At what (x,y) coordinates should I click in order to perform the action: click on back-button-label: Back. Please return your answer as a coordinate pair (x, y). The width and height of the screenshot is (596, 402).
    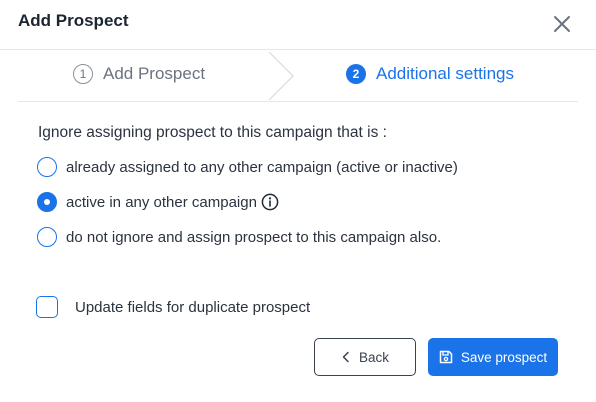
    Looking at the image, I should click on (373, 357).